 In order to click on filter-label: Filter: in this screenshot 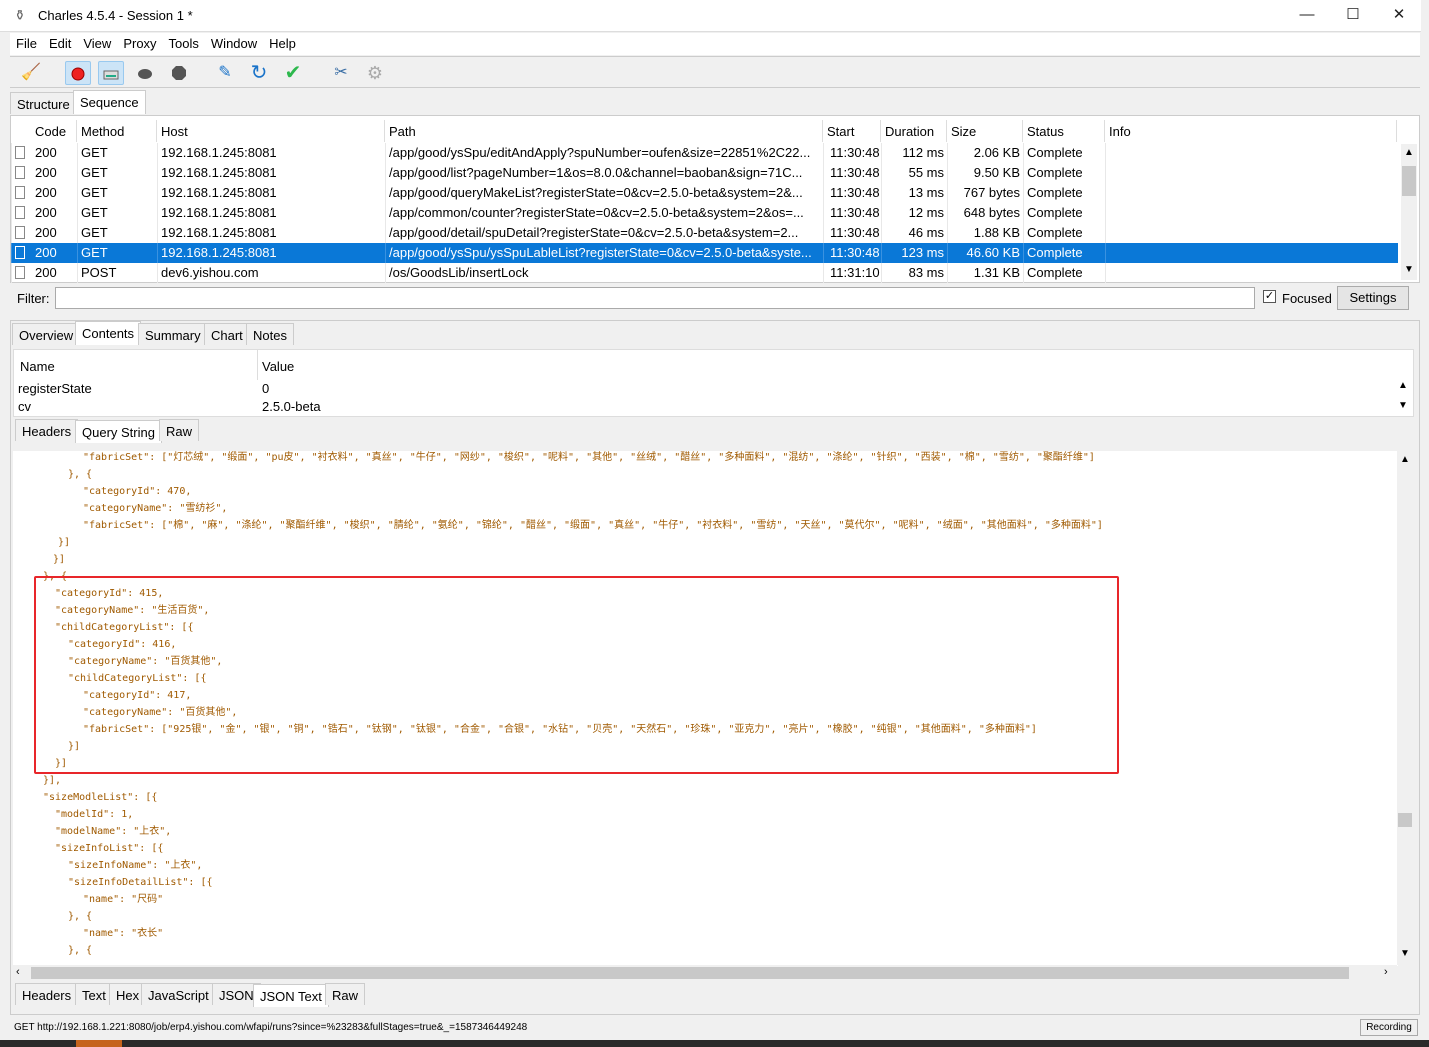, I will do `click(33, 298)`.